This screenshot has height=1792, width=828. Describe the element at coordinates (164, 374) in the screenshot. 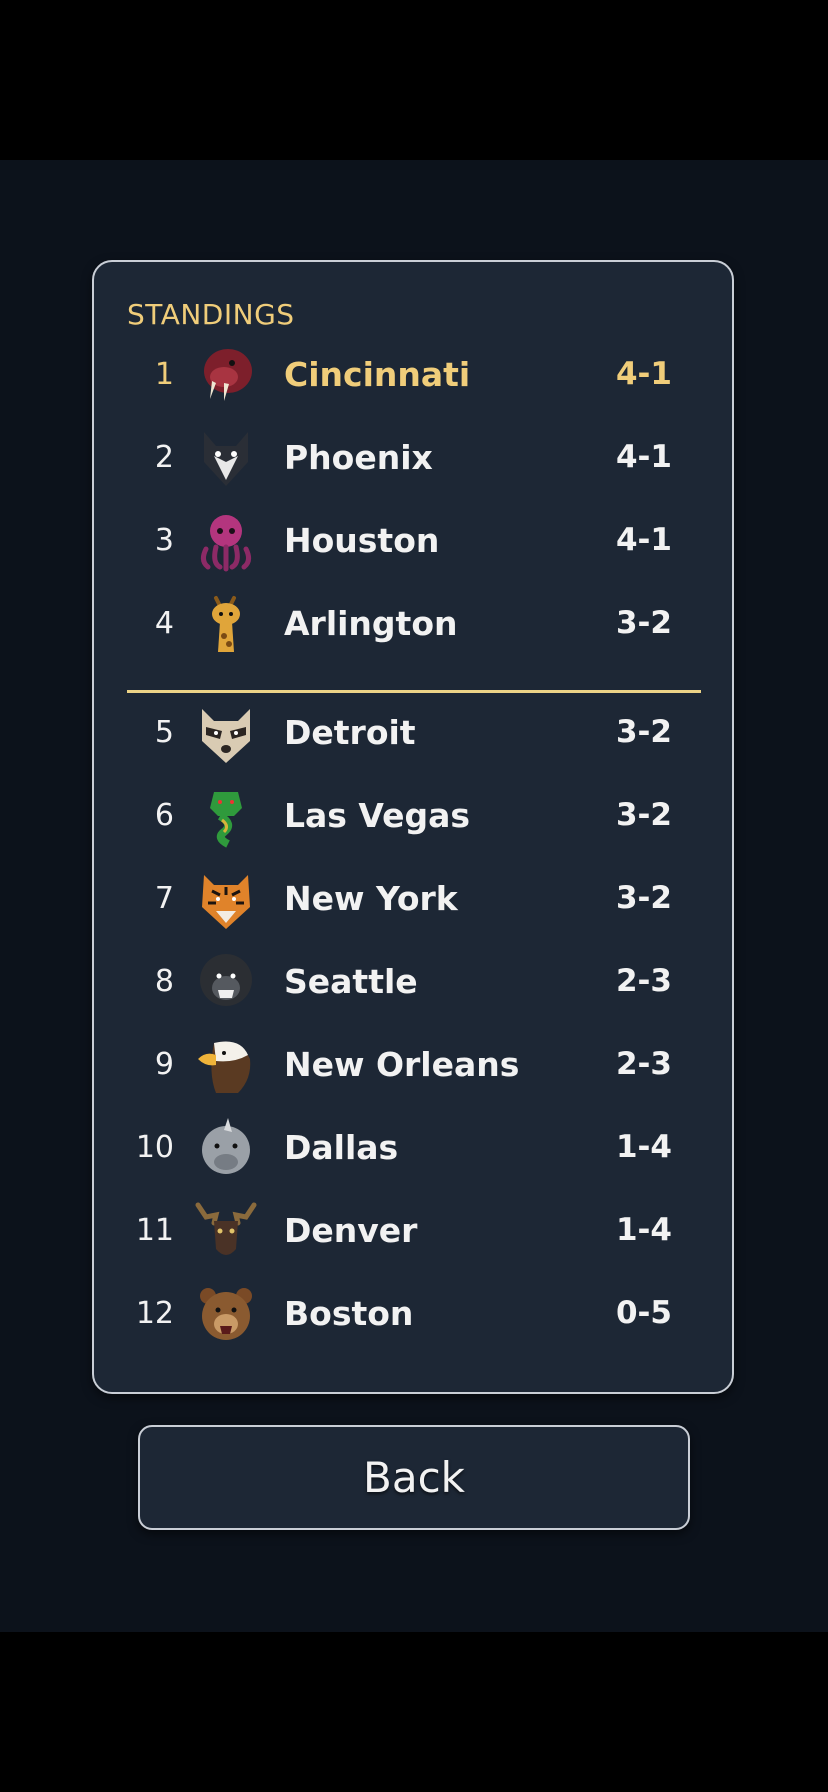

I see `rank: 1` at that location.